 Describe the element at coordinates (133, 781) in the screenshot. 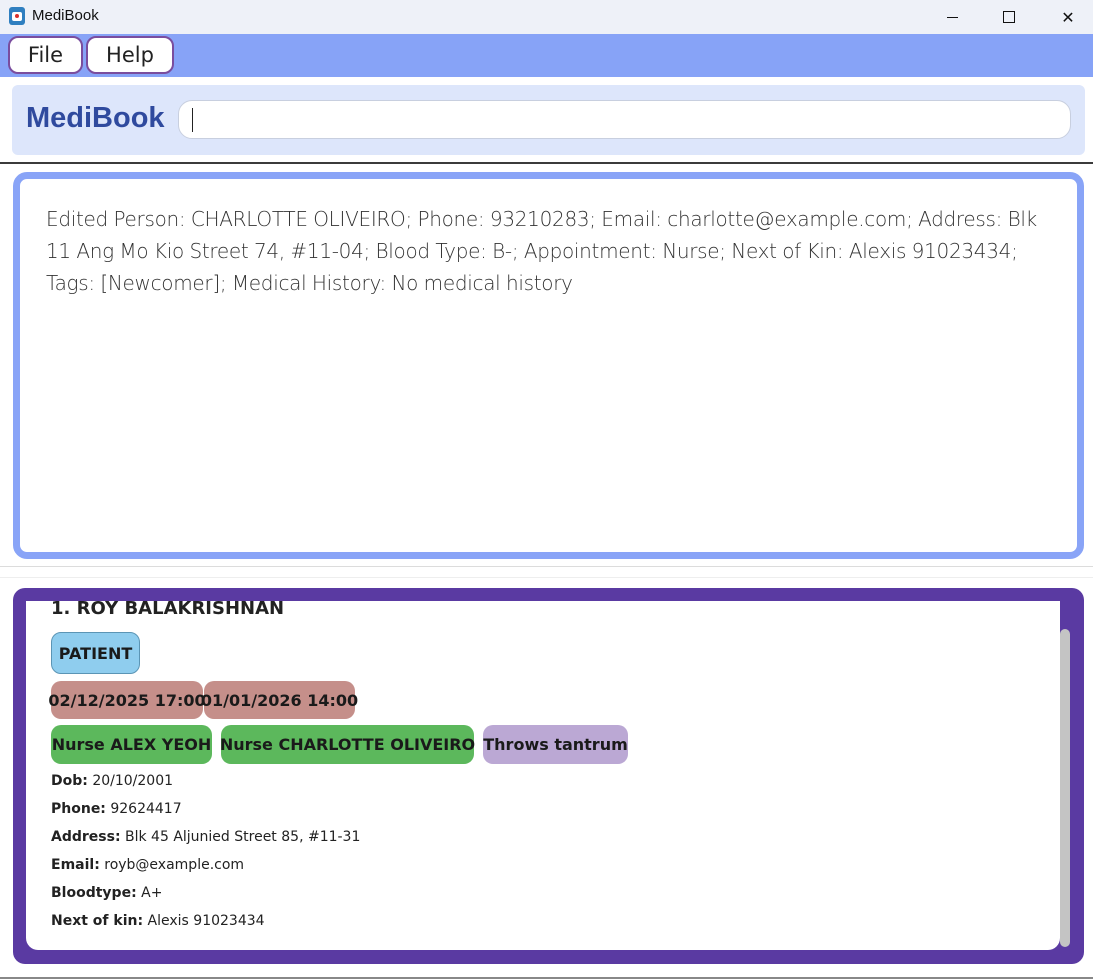

I see `dob-value: 20/10/2001` at that location.